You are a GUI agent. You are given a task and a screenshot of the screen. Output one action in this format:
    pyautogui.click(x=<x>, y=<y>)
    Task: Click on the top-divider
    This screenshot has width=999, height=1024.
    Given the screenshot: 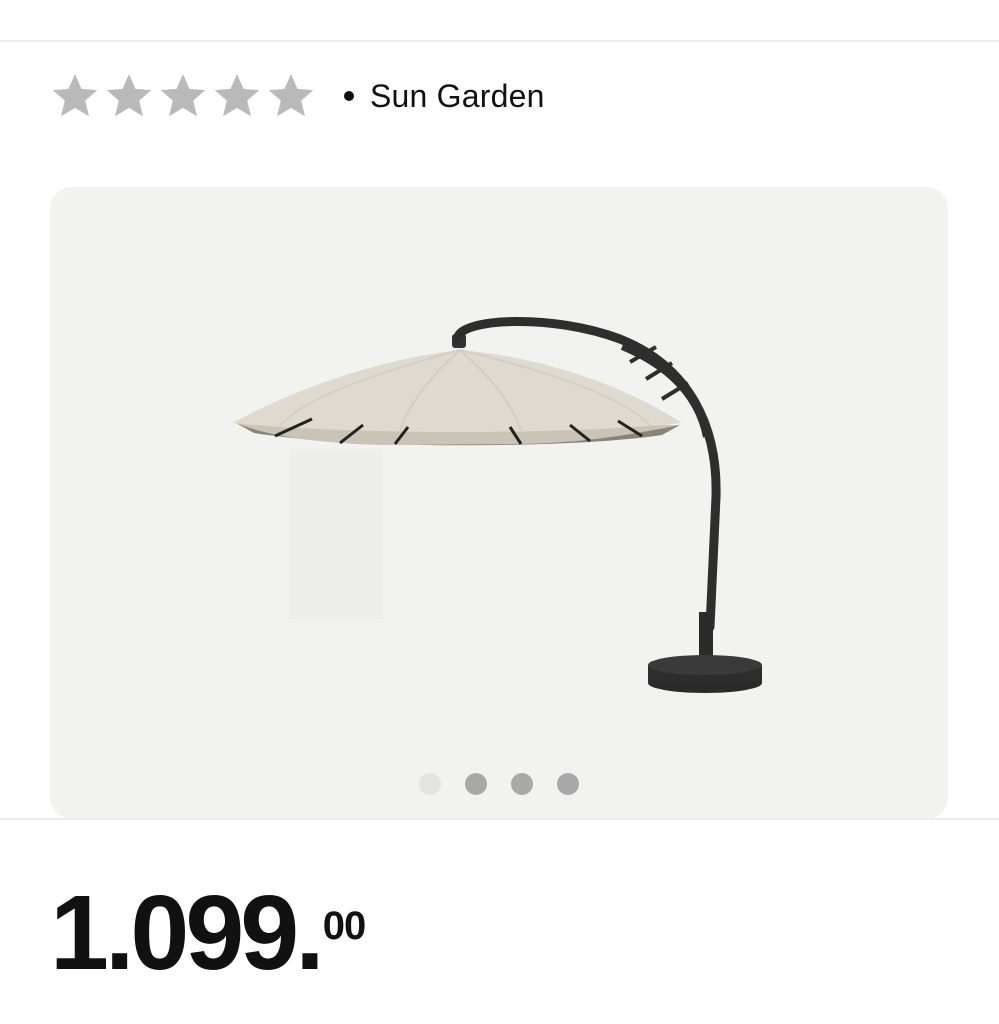 What is the action you would take?
    pyautogui.click(x=499, y=41)
    